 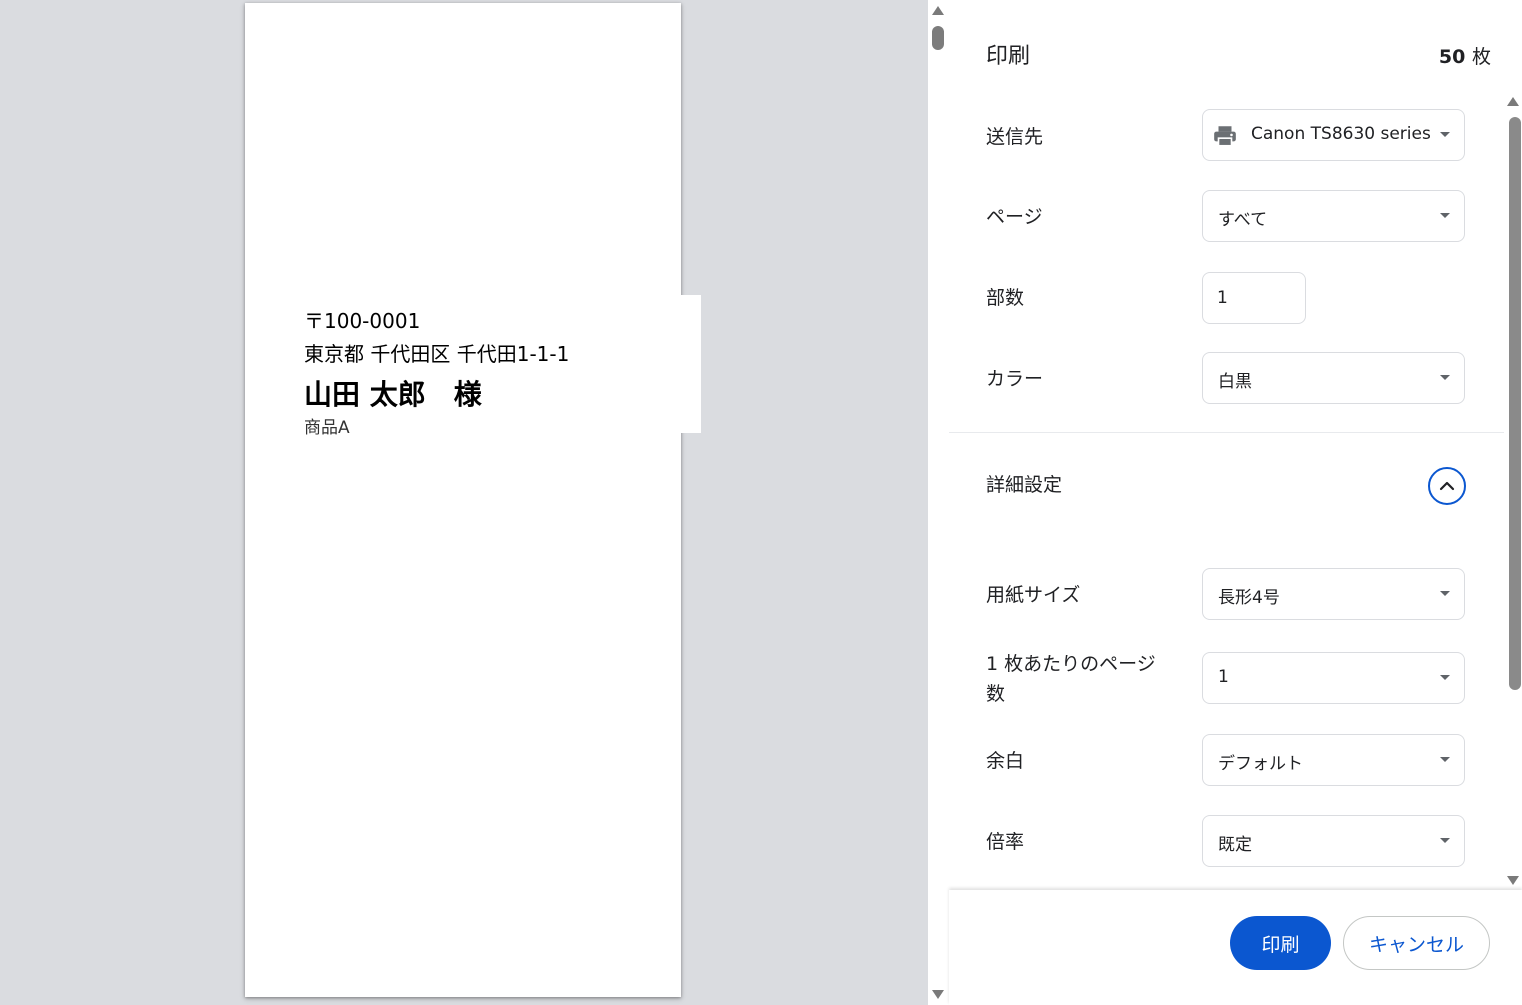 I want to click on destination-select: Canon TS8630 series, so click(x=1333, y=135).